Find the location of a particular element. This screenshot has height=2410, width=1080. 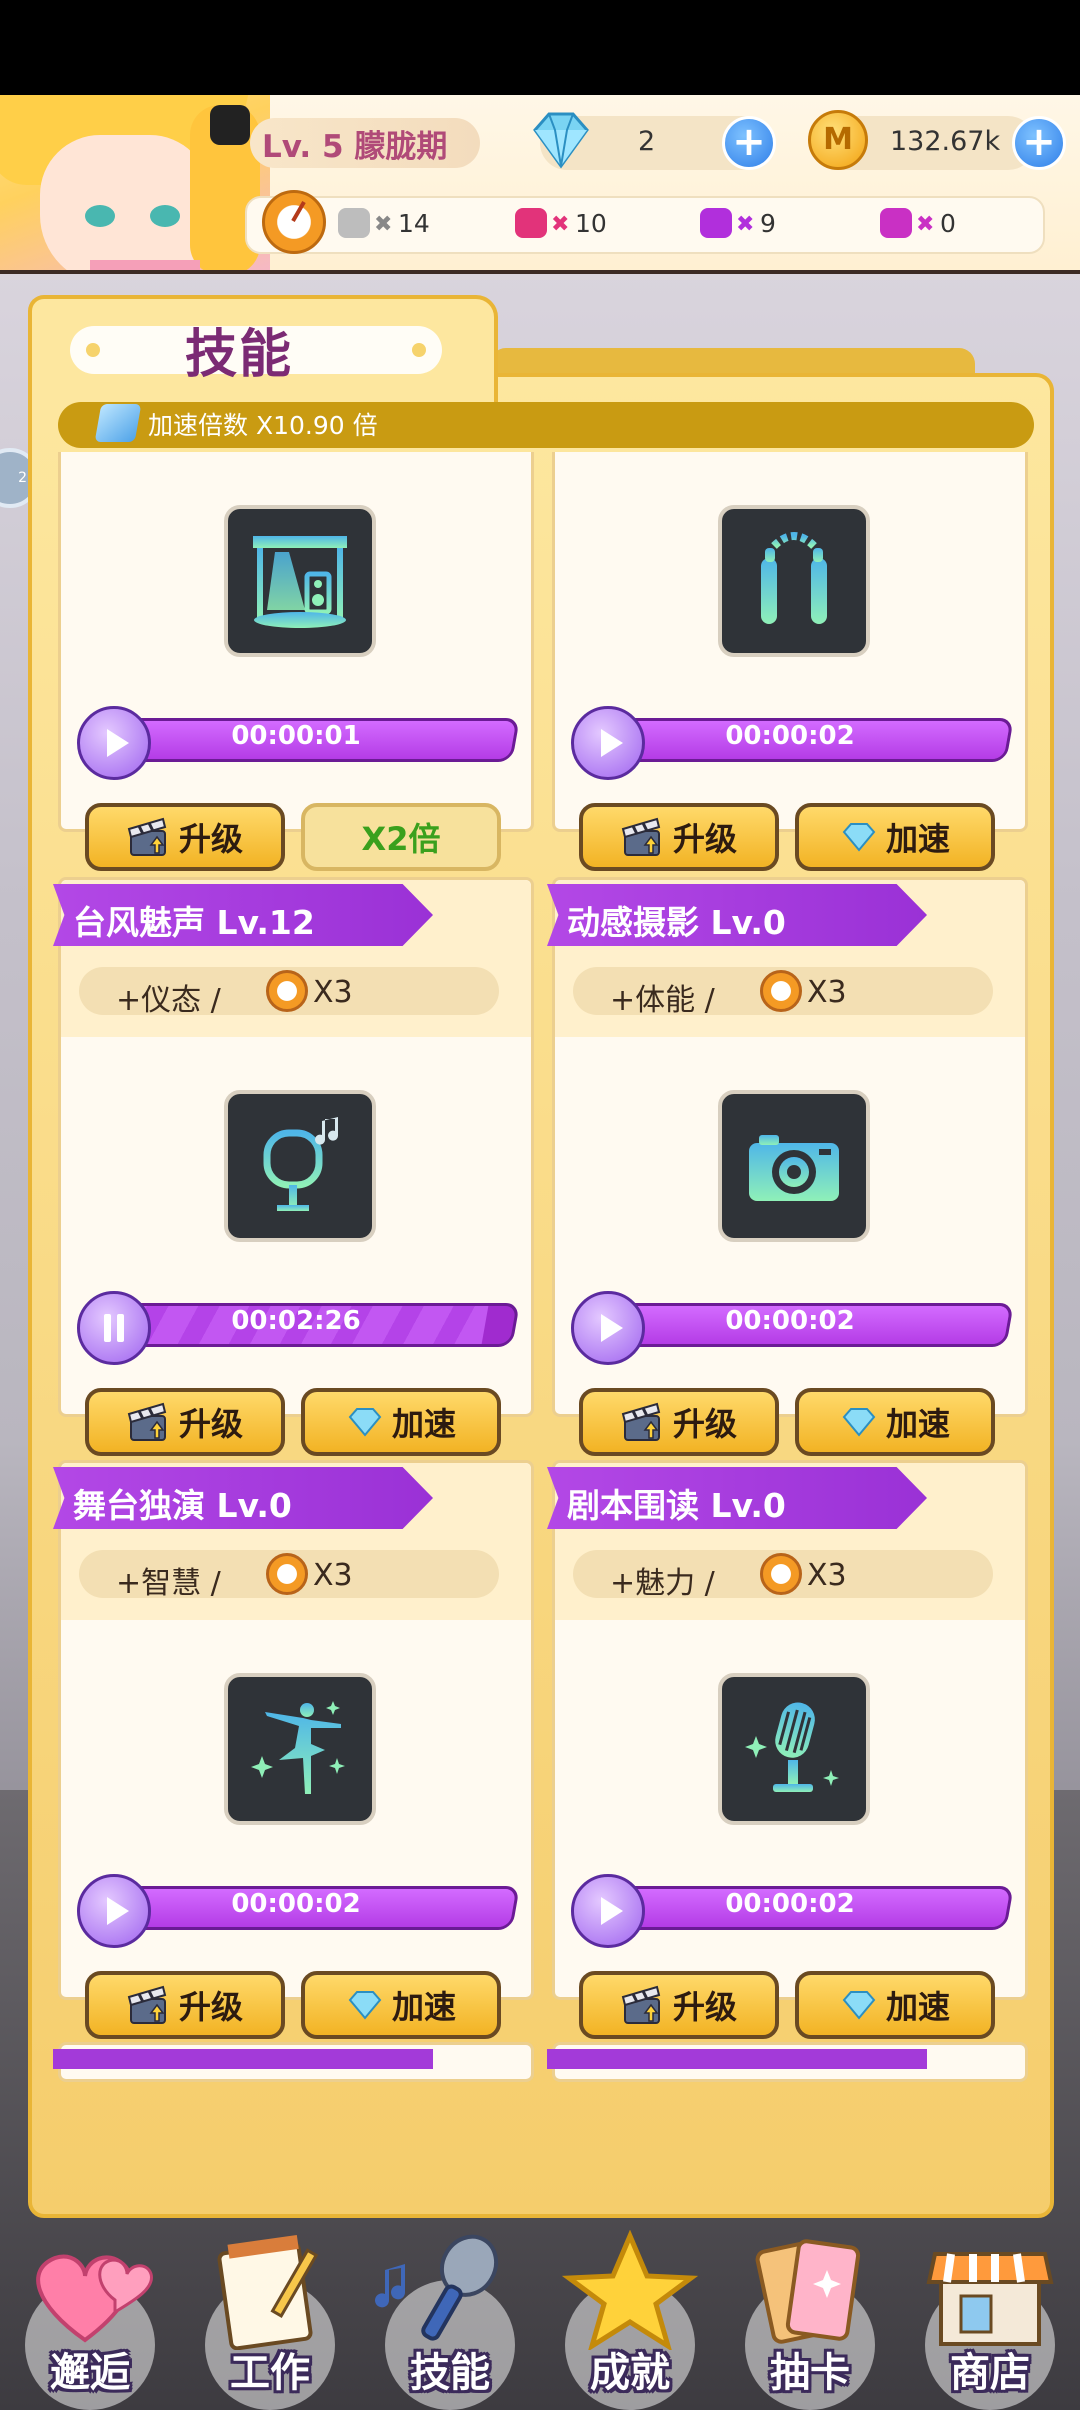

nav-label: 邂逅 is located at coordinates (90, 2373).